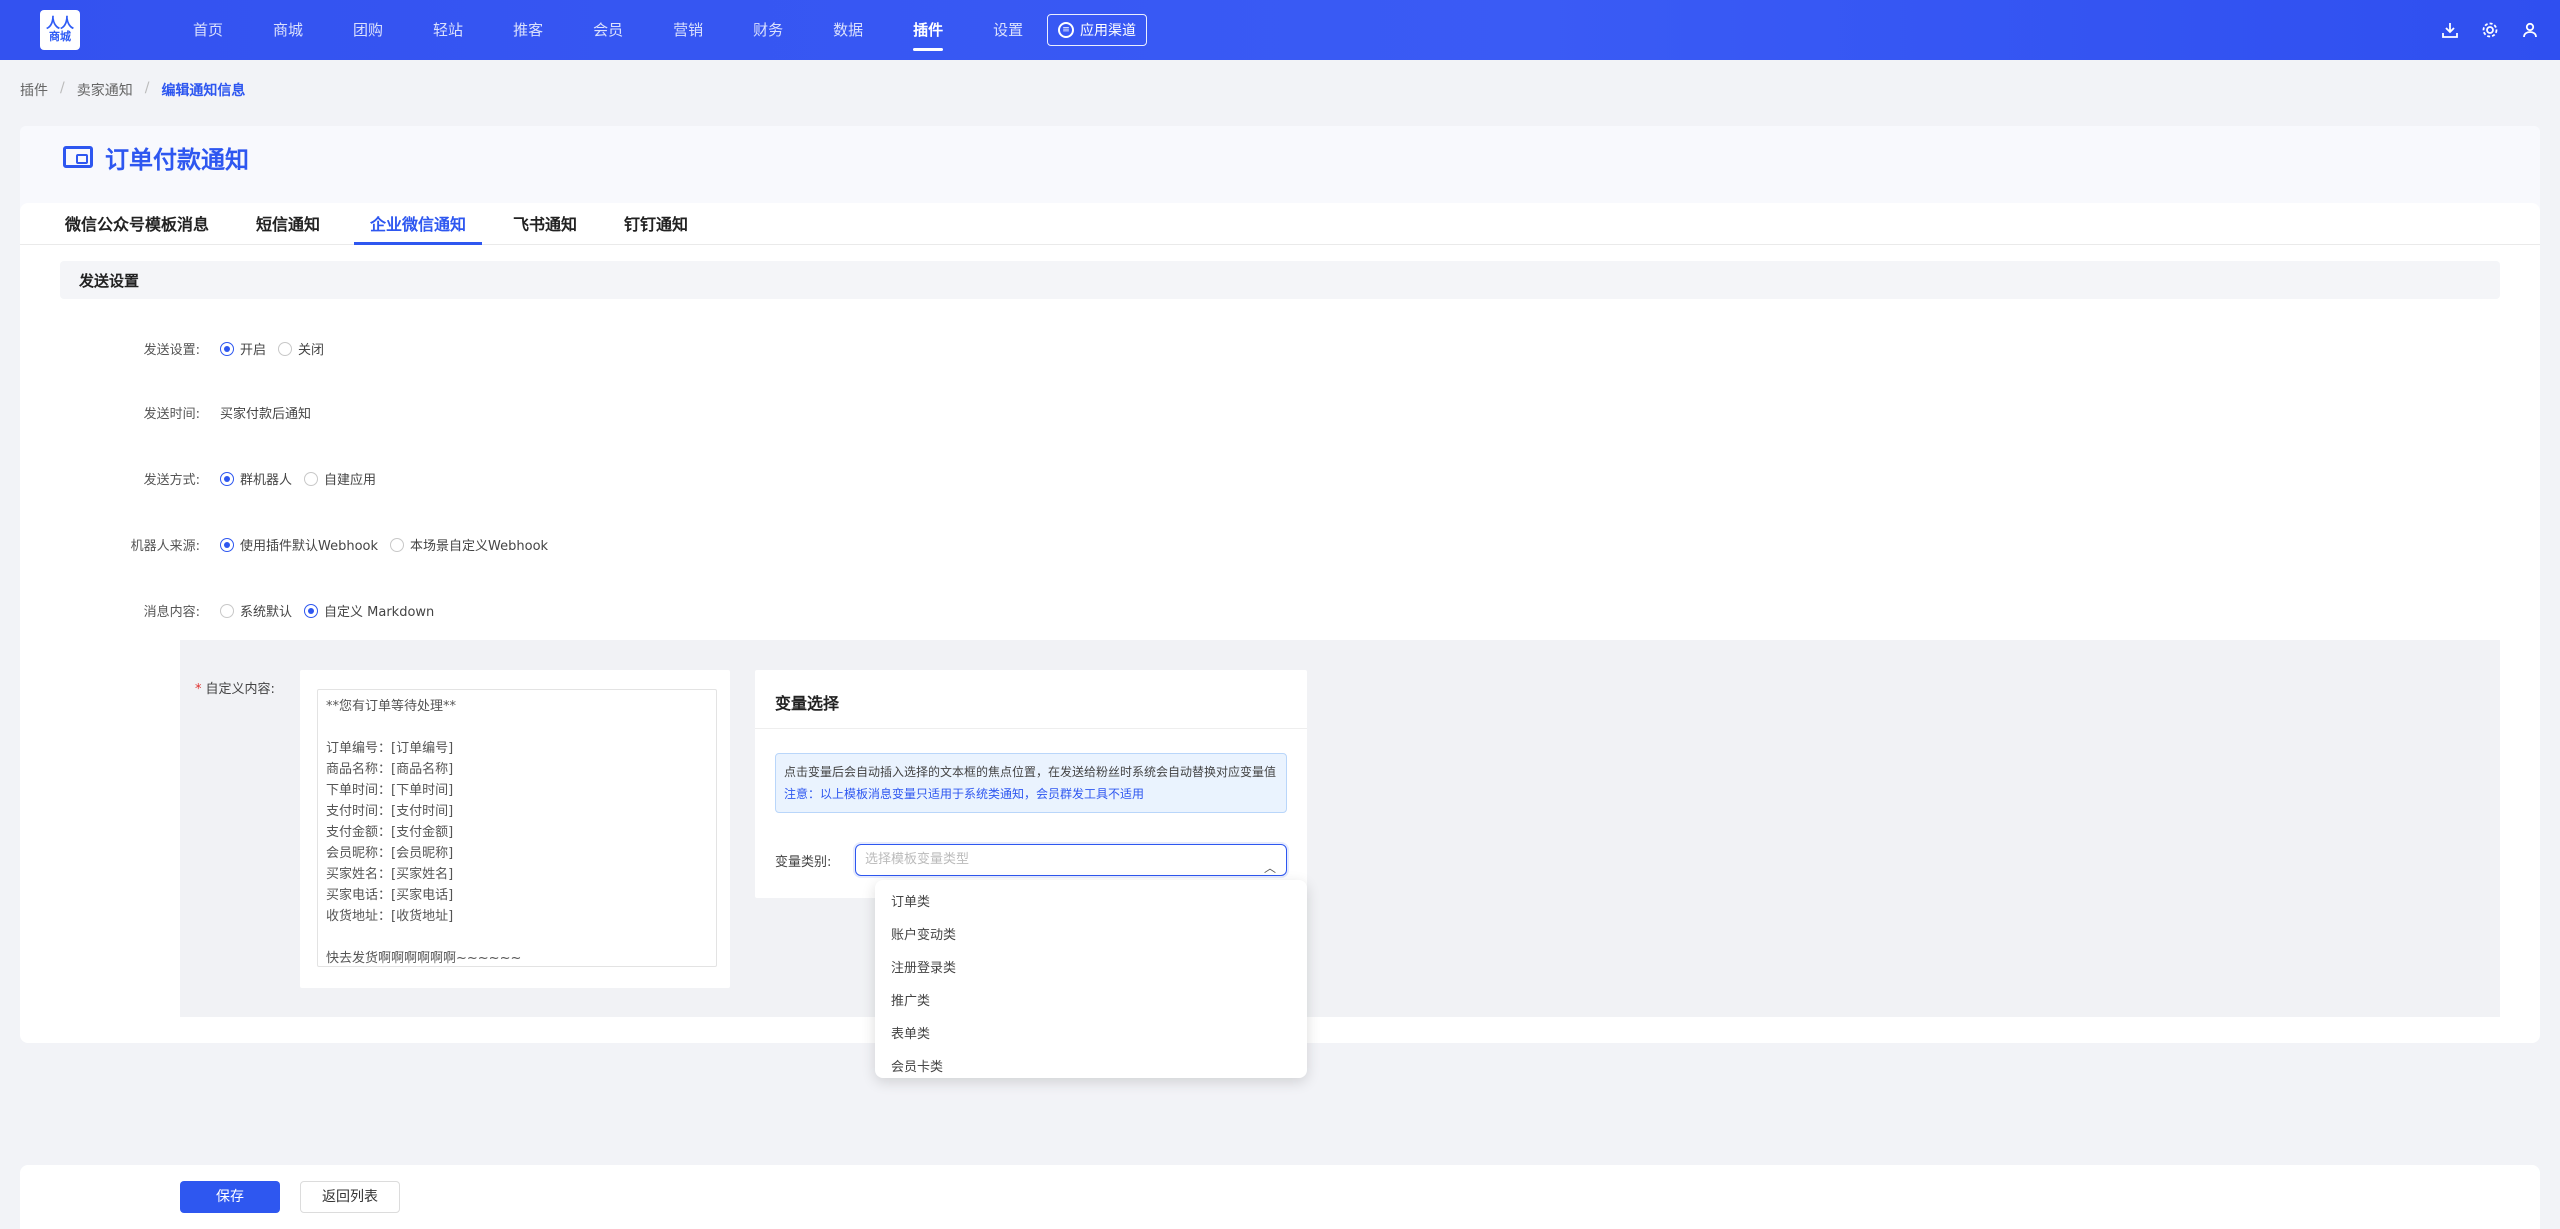 Image resolution: width=2560 pixels, height=1229 pixels. Describe the element at coordinates (1108, 31) in the screenshot. I see `app-channel-label: 应用渠道` at that location.